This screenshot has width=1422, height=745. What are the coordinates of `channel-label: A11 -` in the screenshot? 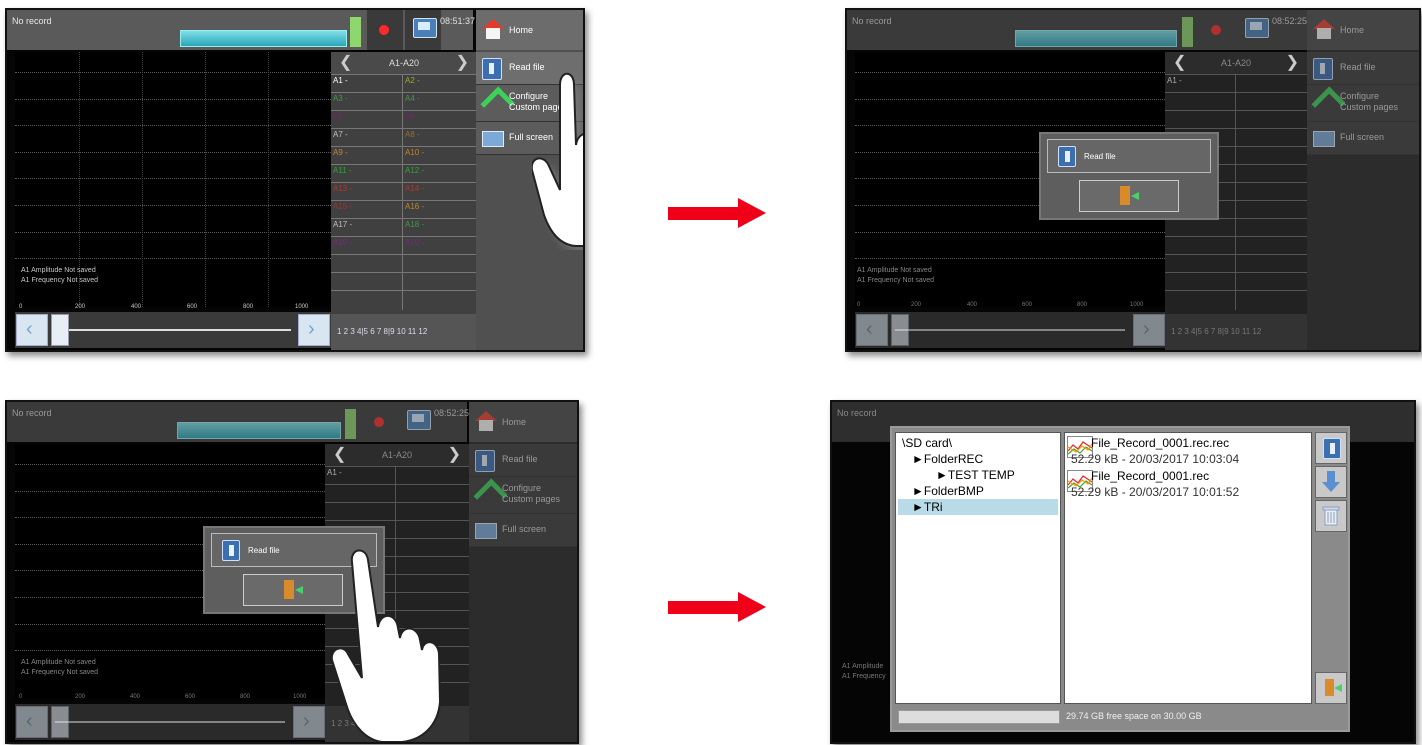 It's located at (342, 170).